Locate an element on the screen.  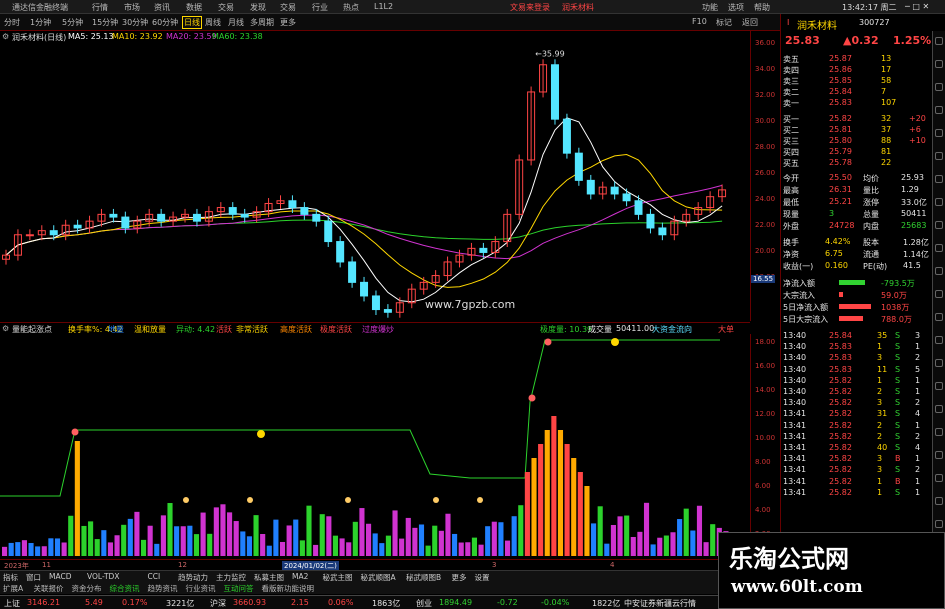
menu-options: 选项 is located at coordinates (736, 7).